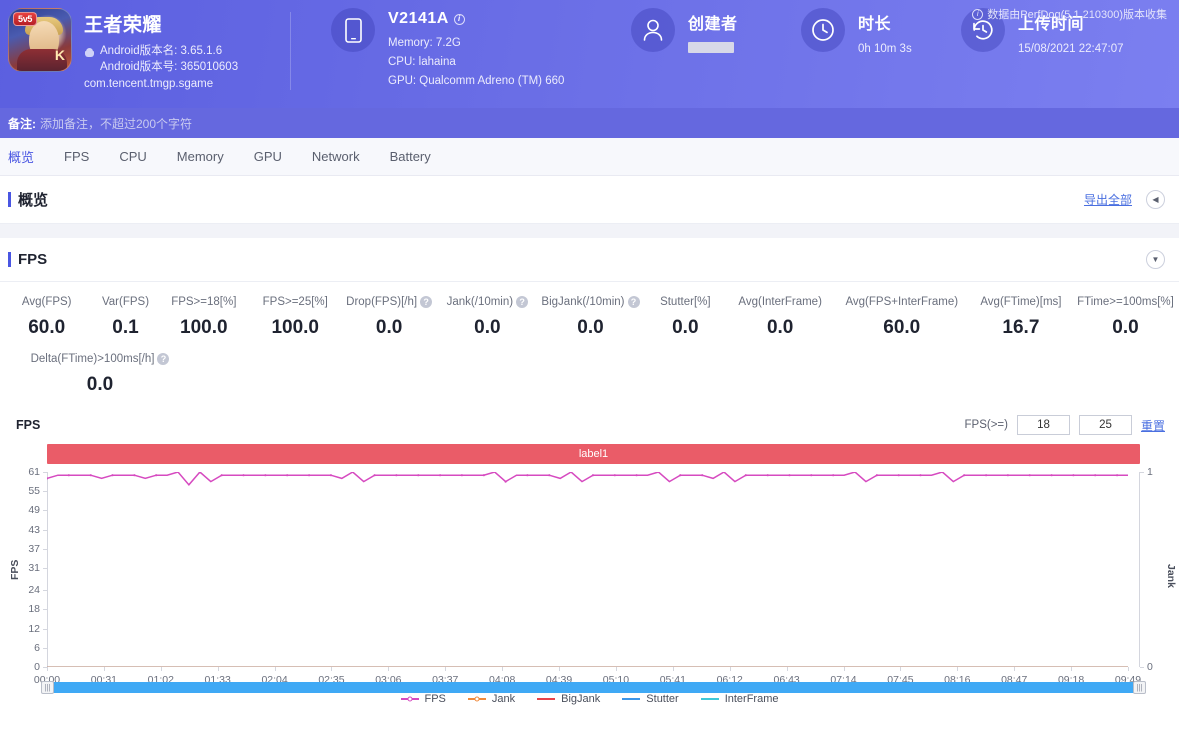  What do you see at coordinates (477, 699) in the screenshot?
I see `legend-marker` at bounding box center [477, 699].